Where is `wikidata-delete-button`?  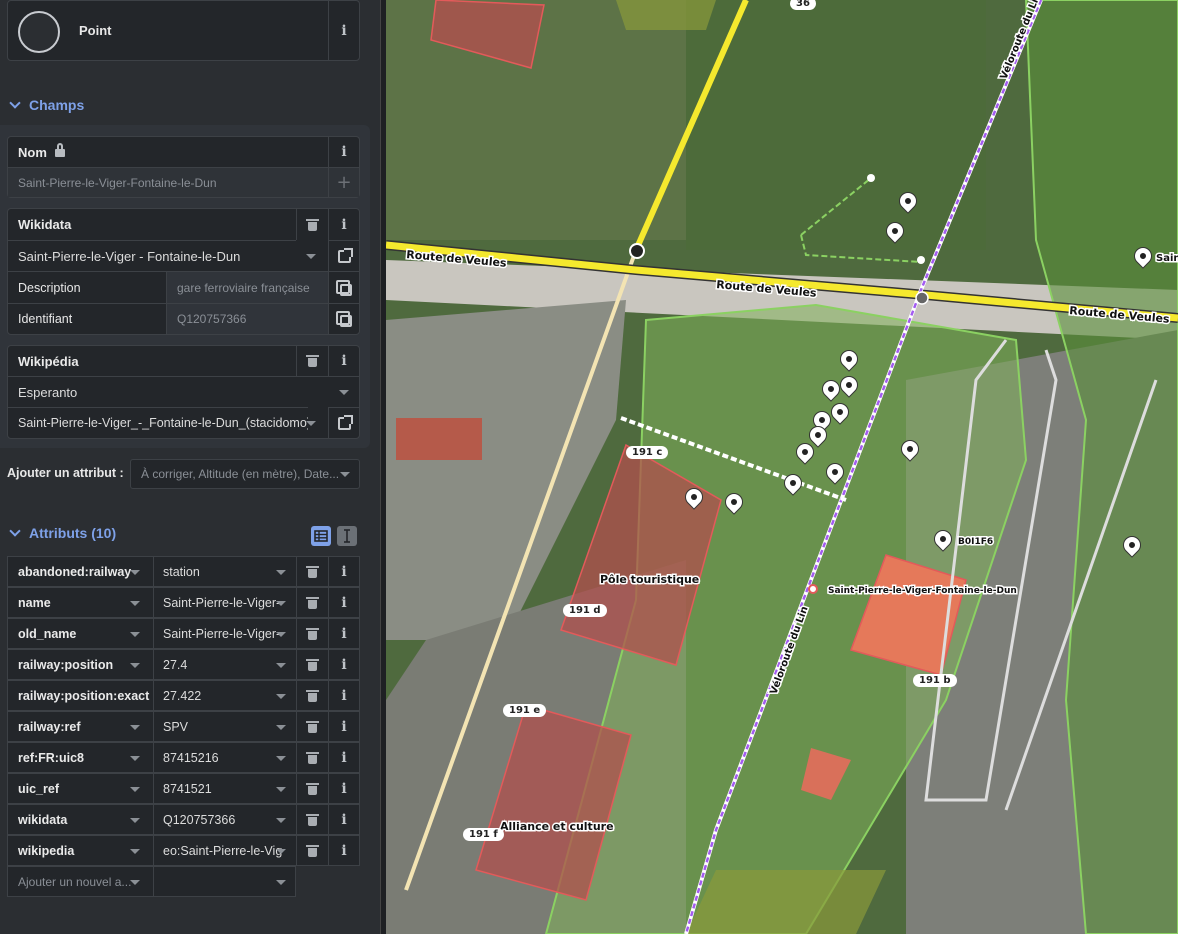
wikidata-delete-button is located at coordinates (312, 224).